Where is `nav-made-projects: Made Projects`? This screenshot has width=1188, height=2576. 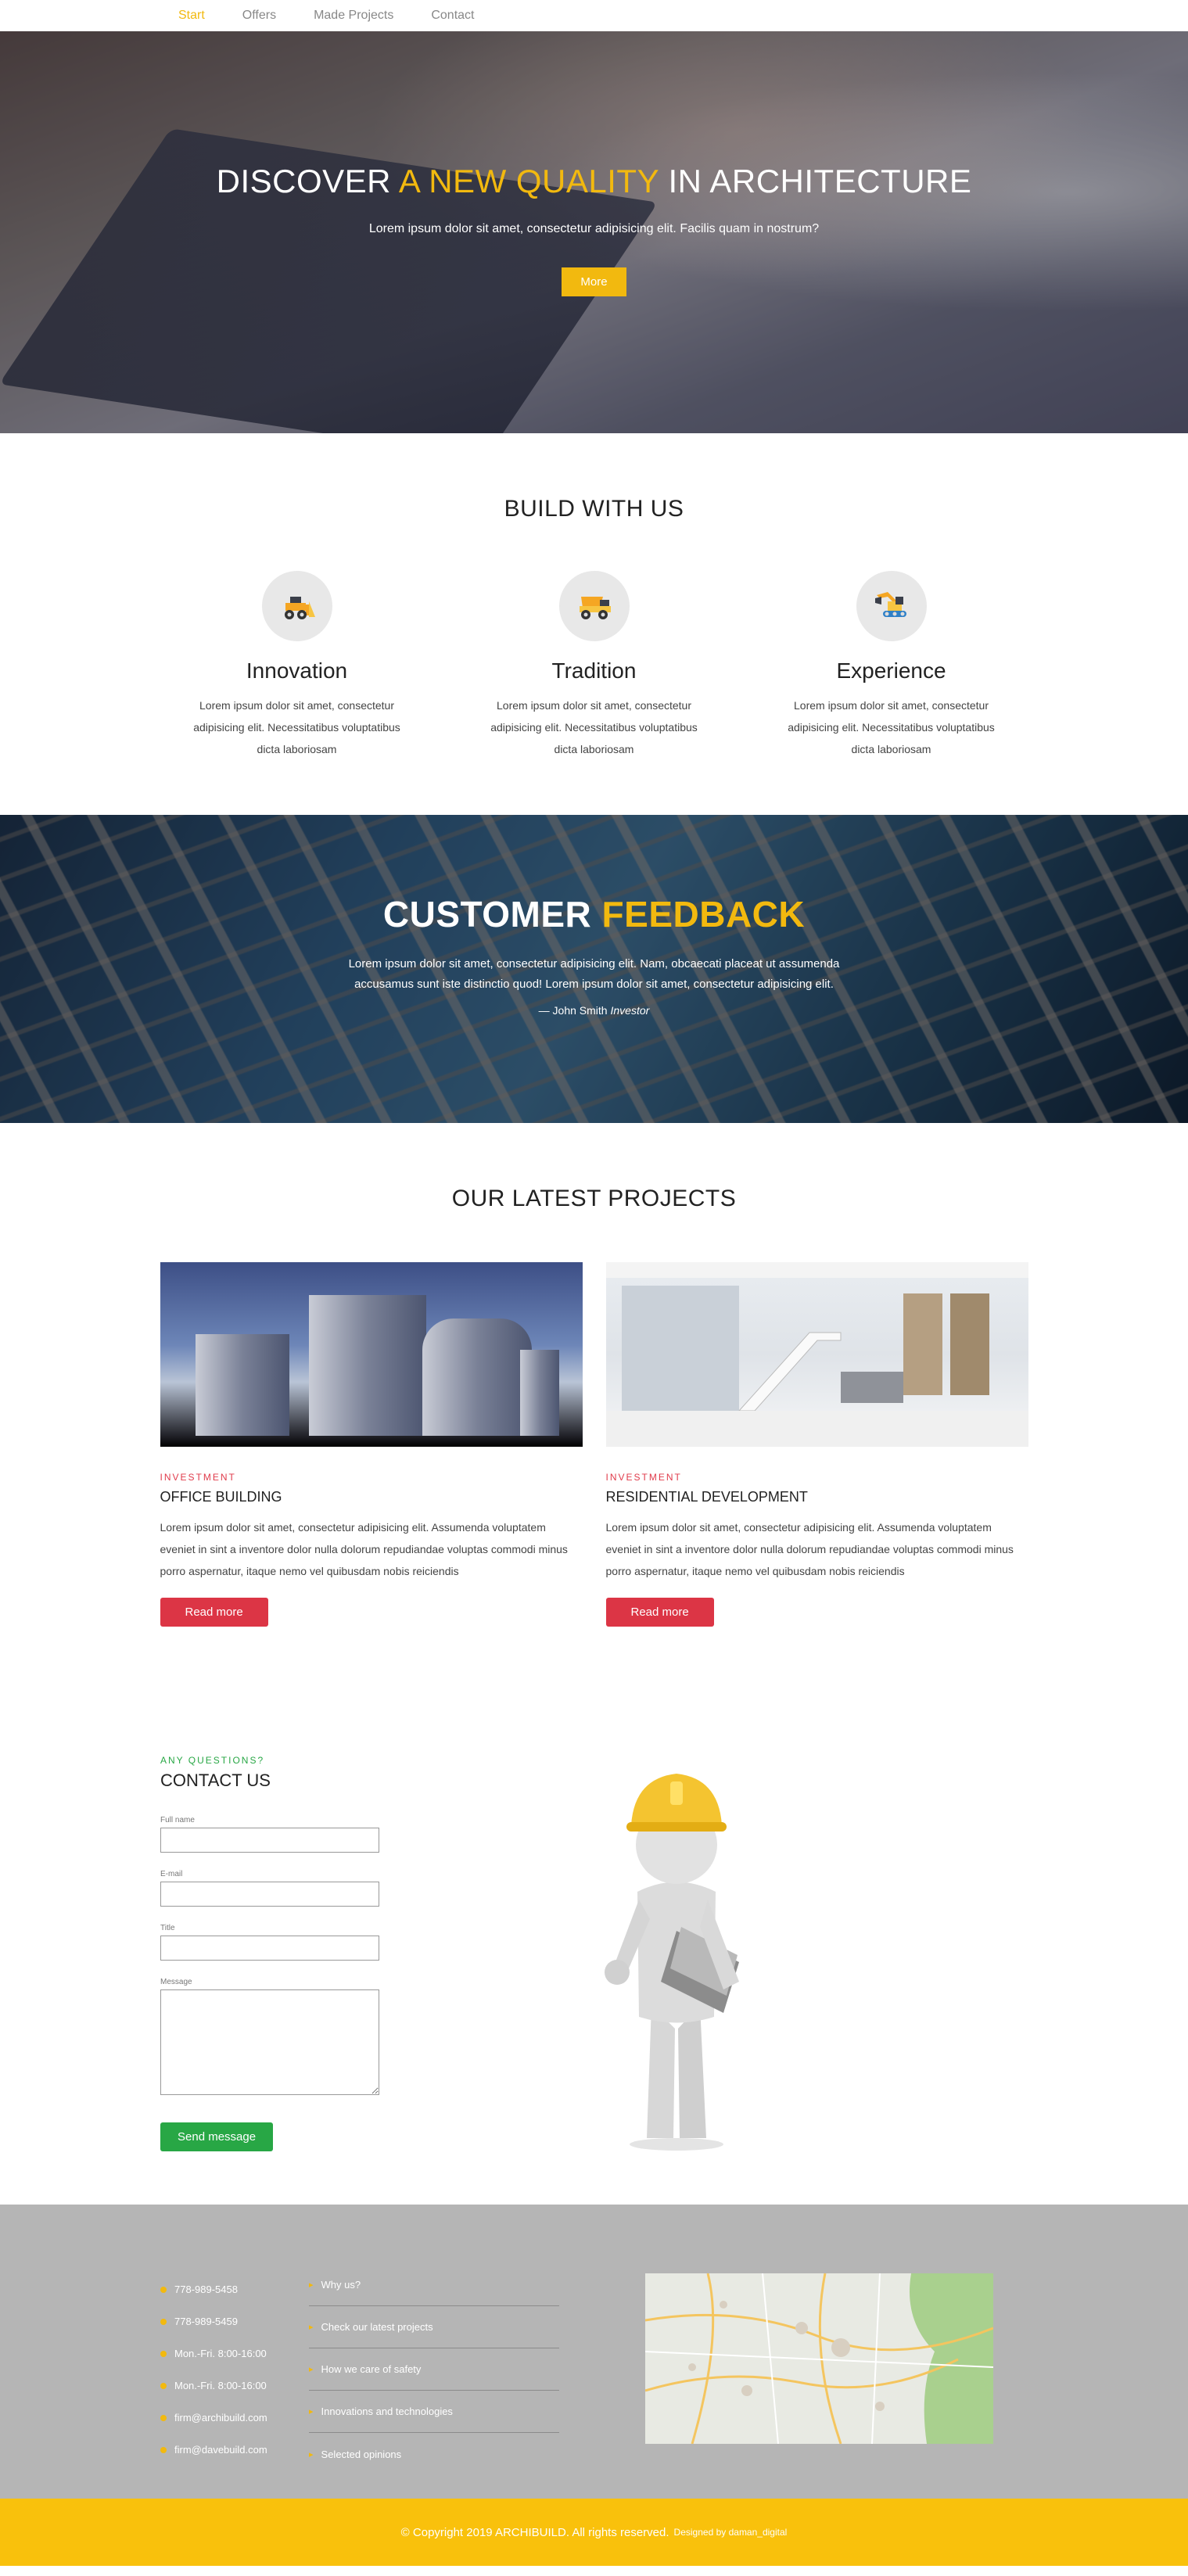
nav-made-projects: Made Projects is located at coordinates (353, 16).